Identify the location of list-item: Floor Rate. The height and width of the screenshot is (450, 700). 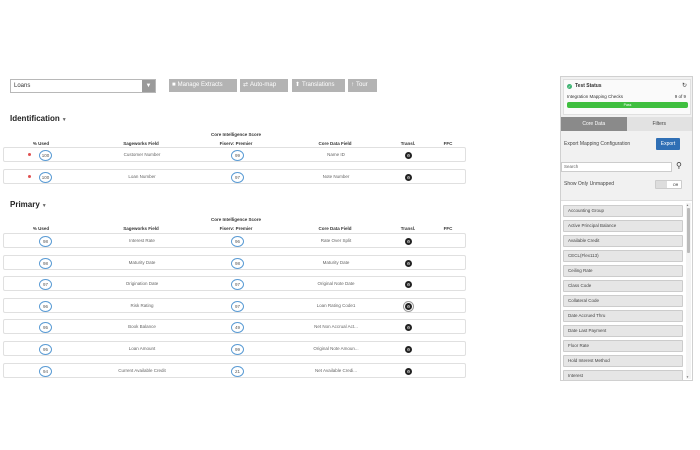
(623, 346).